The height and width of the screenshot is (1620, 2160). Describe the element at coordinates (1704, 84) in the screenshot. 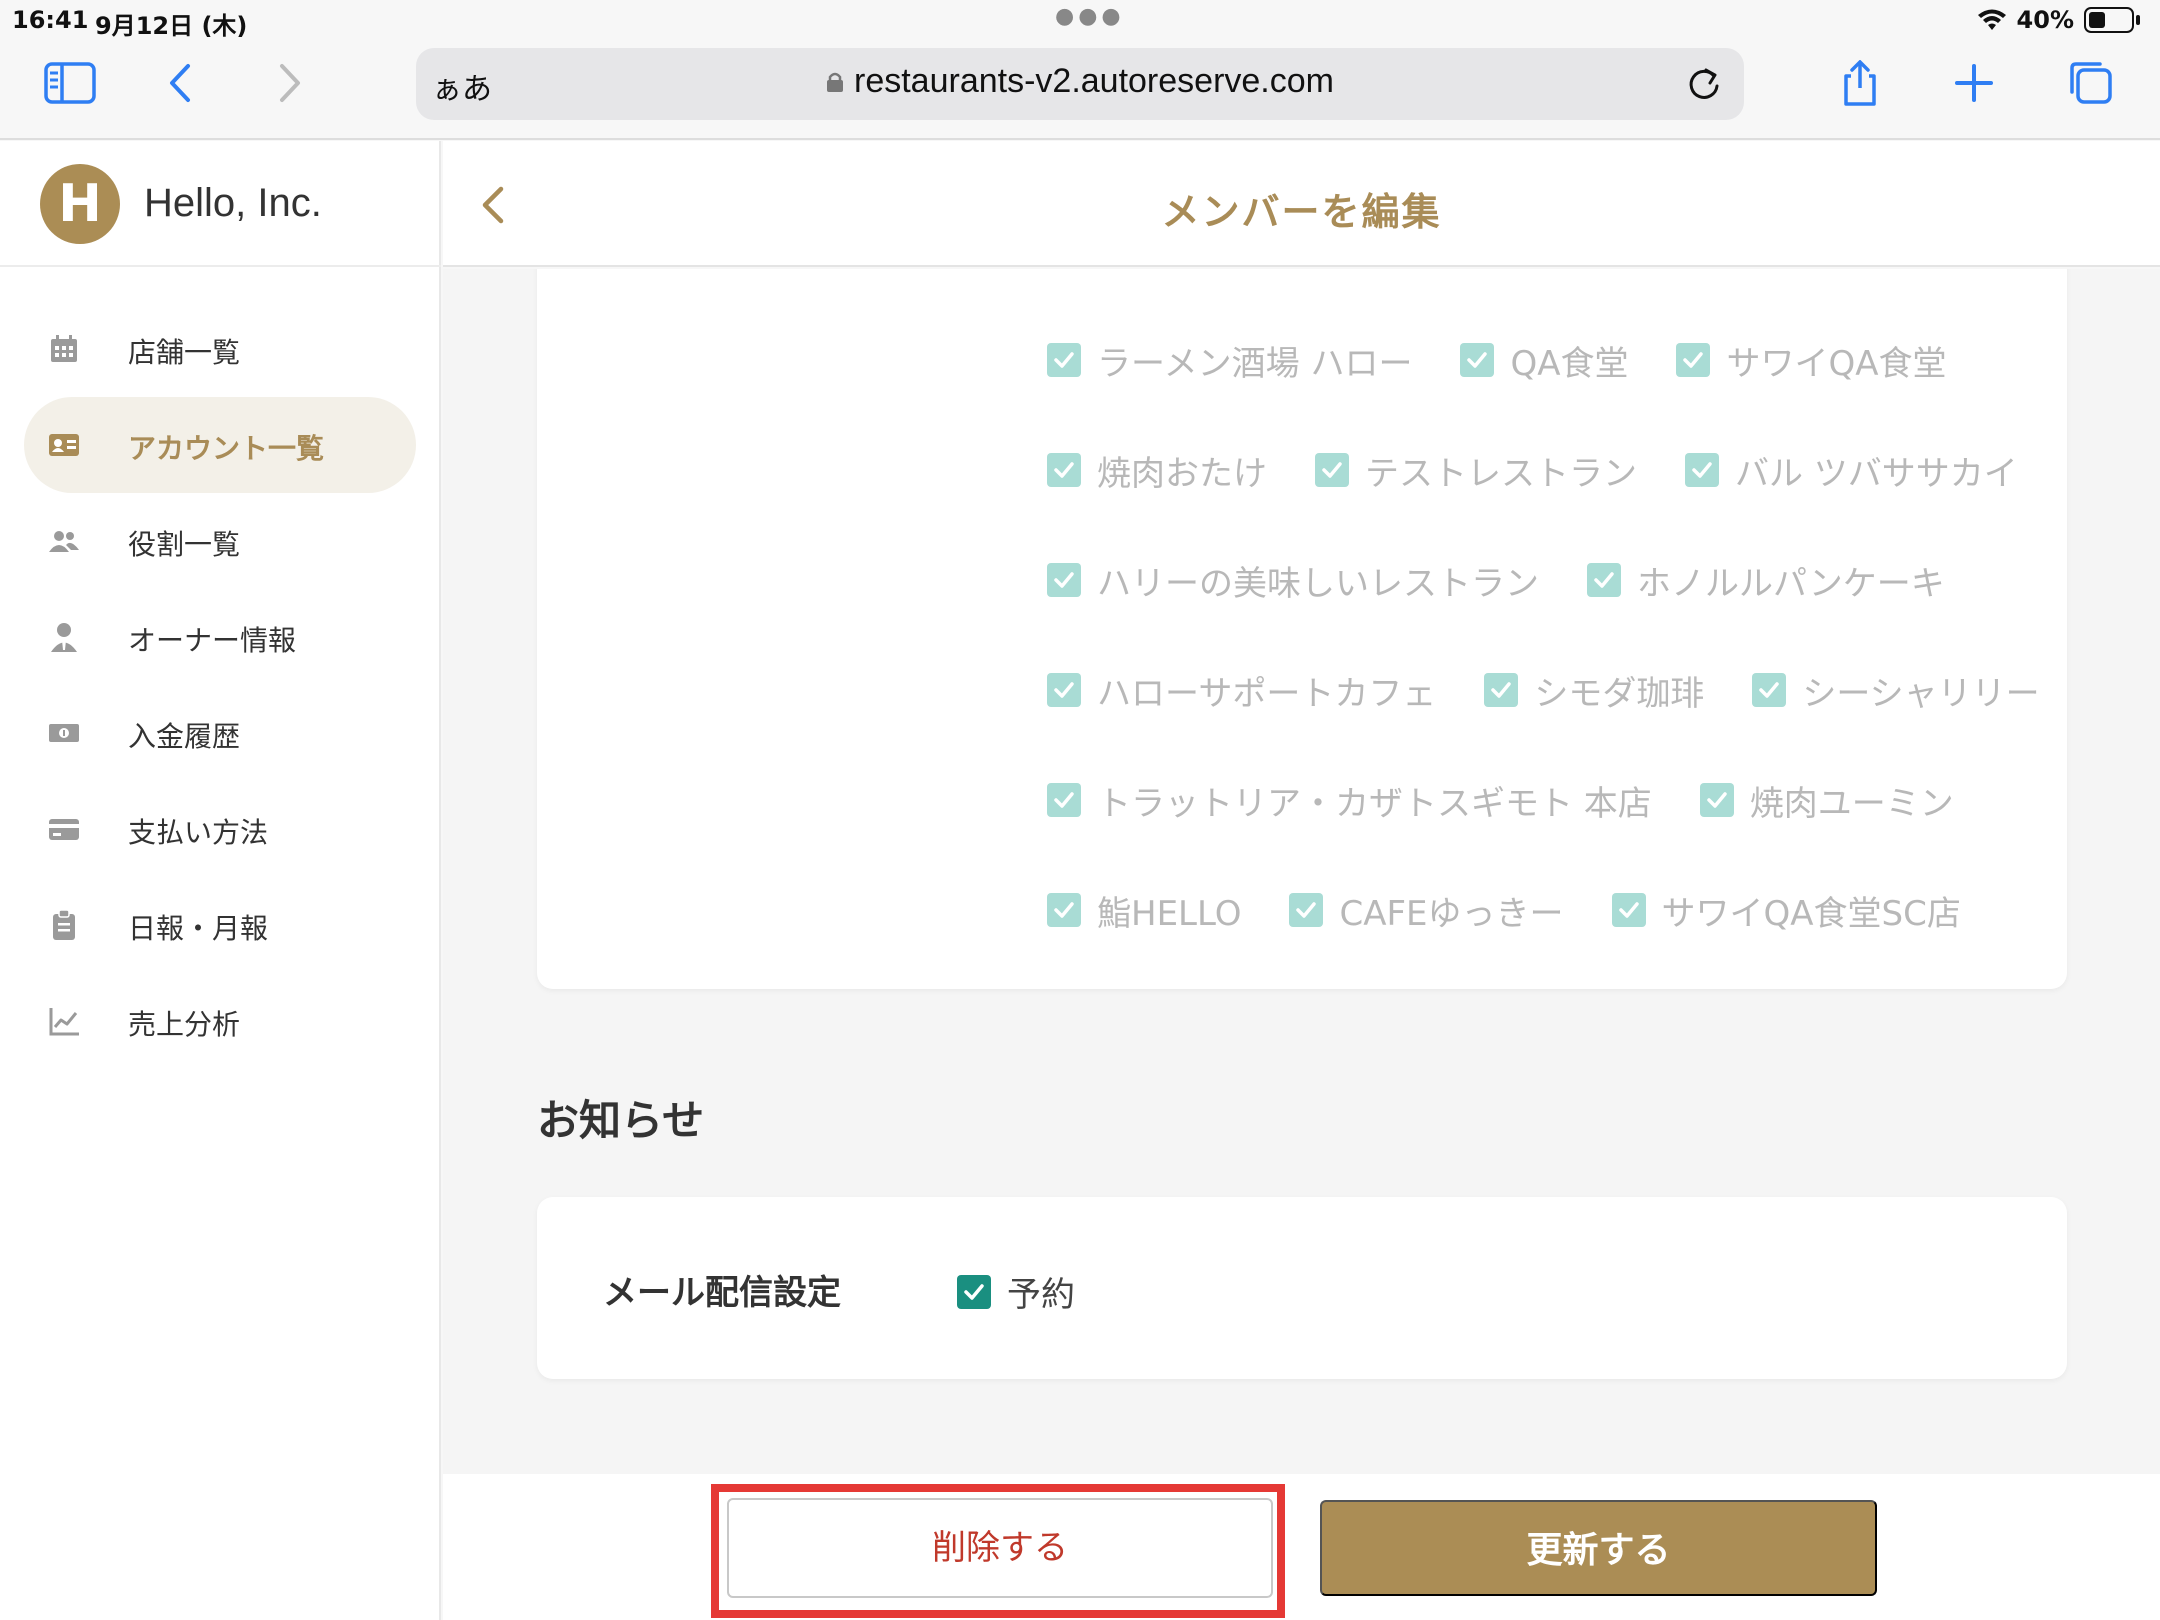

I see `reload-icon` at that location.